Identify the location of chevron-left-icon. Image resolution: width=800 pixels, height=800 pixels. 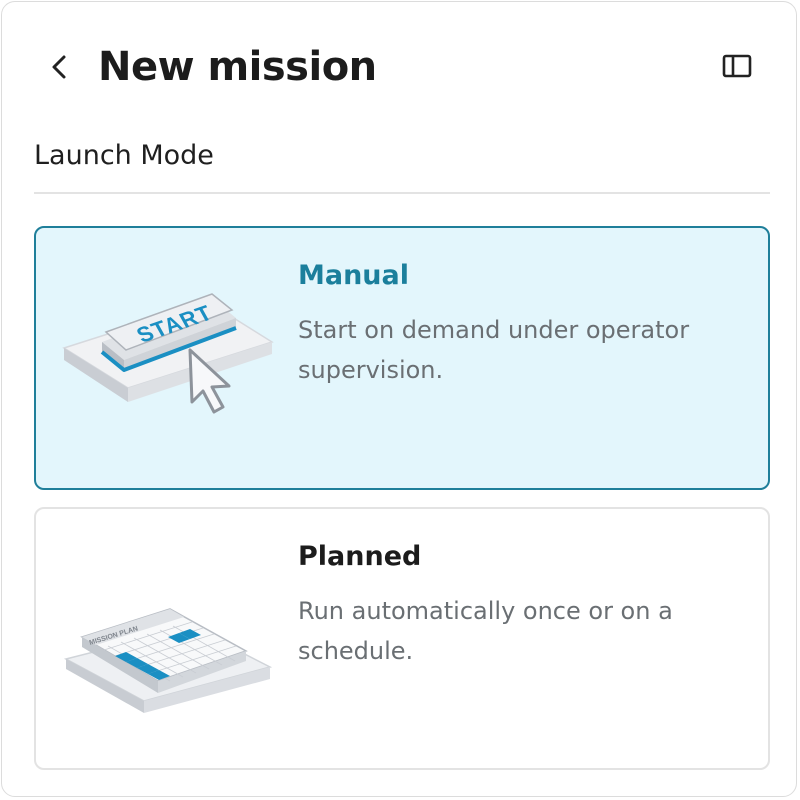
(59, 67).